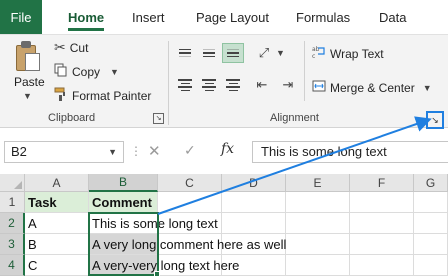  What do you see at coordinates (318, 202) in the screenshot?
I see `cell-e1` at bounding box center [318, 202].